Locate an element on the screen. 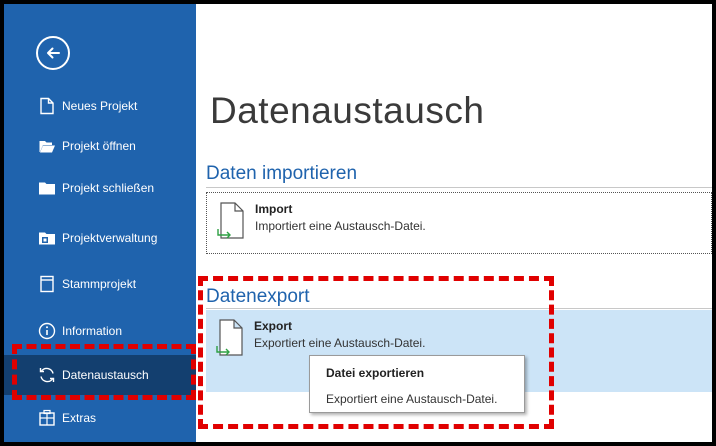 Image resolution: width=716 pixels, height=446 pixels. sidebar-item-label: Projektverwaltung is located at coordinates (110, 238).